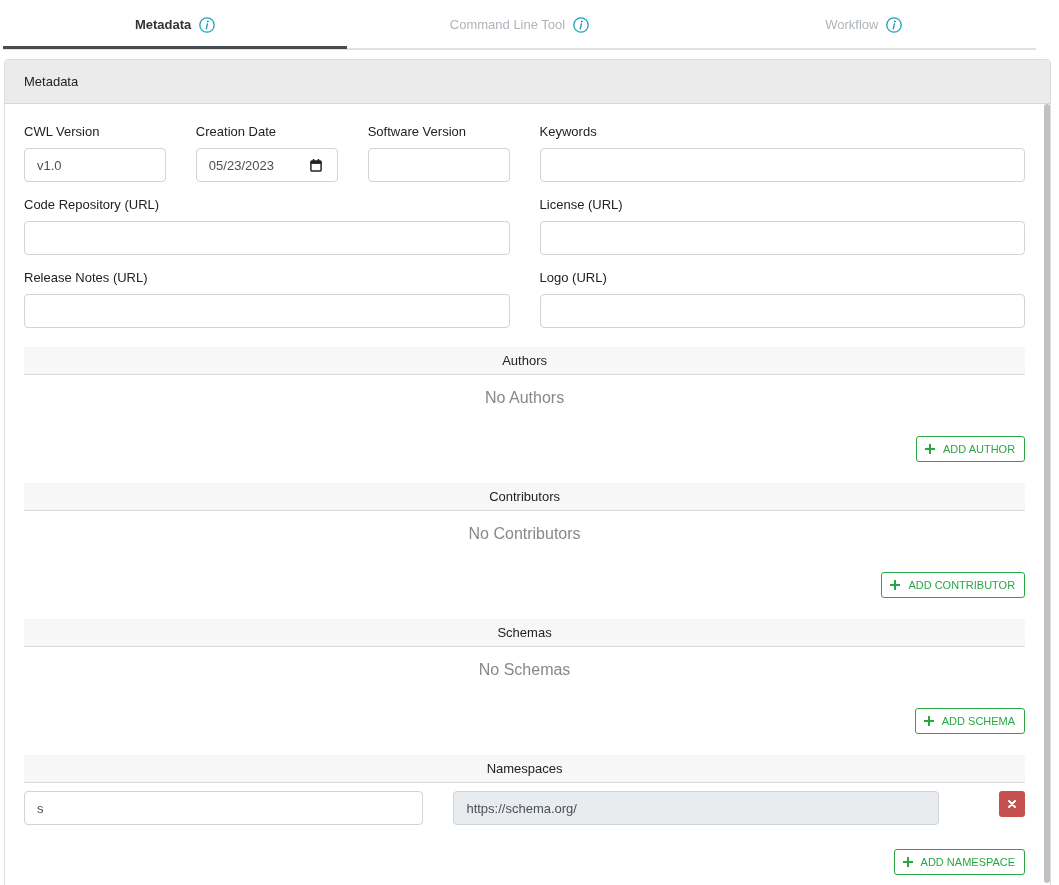  Describe the element at coordinates (62, 132) in the screenshot. I see `field-label: CWL Version` at that location.